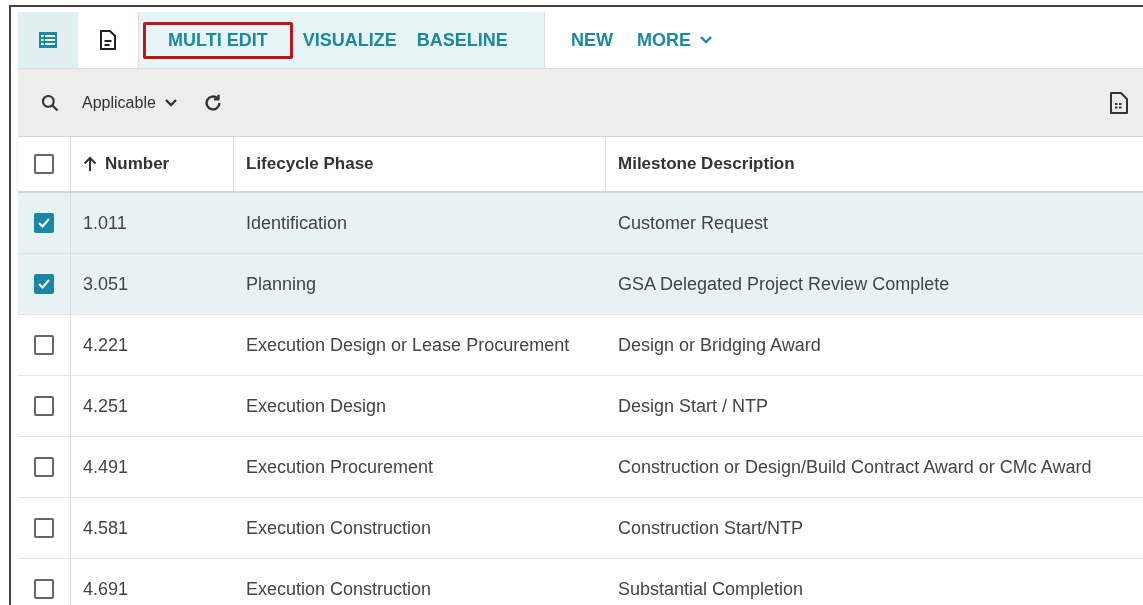 The width and height of the screenshot is (1143, 605). Describe the element at coordinates (580, 528) in the screenshot. I see `table-row: 4.581 Execution Construction Construction Start/NTP` at that location.